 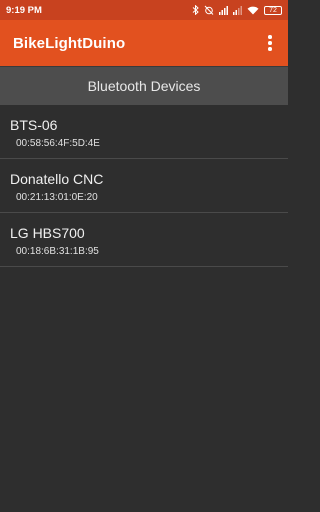 What do you see at coordinates (57, 179) in the screenshot?
I see `device-name: Donatello CNC` at bounding box center [57, 179].